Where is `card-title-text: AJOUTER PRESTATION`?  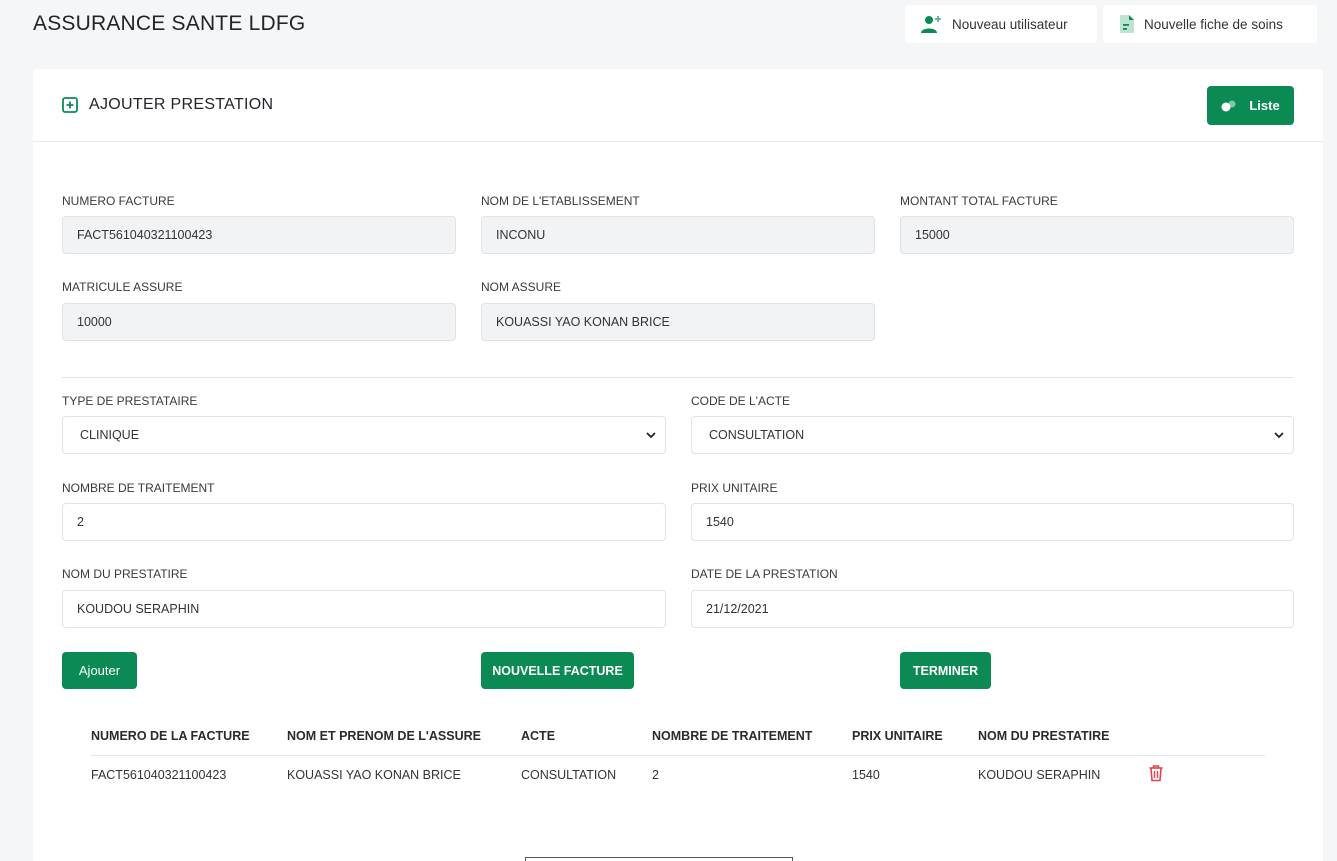
card-title-text: AJOUTER PRESTATION is located at coordinates (181, 104).